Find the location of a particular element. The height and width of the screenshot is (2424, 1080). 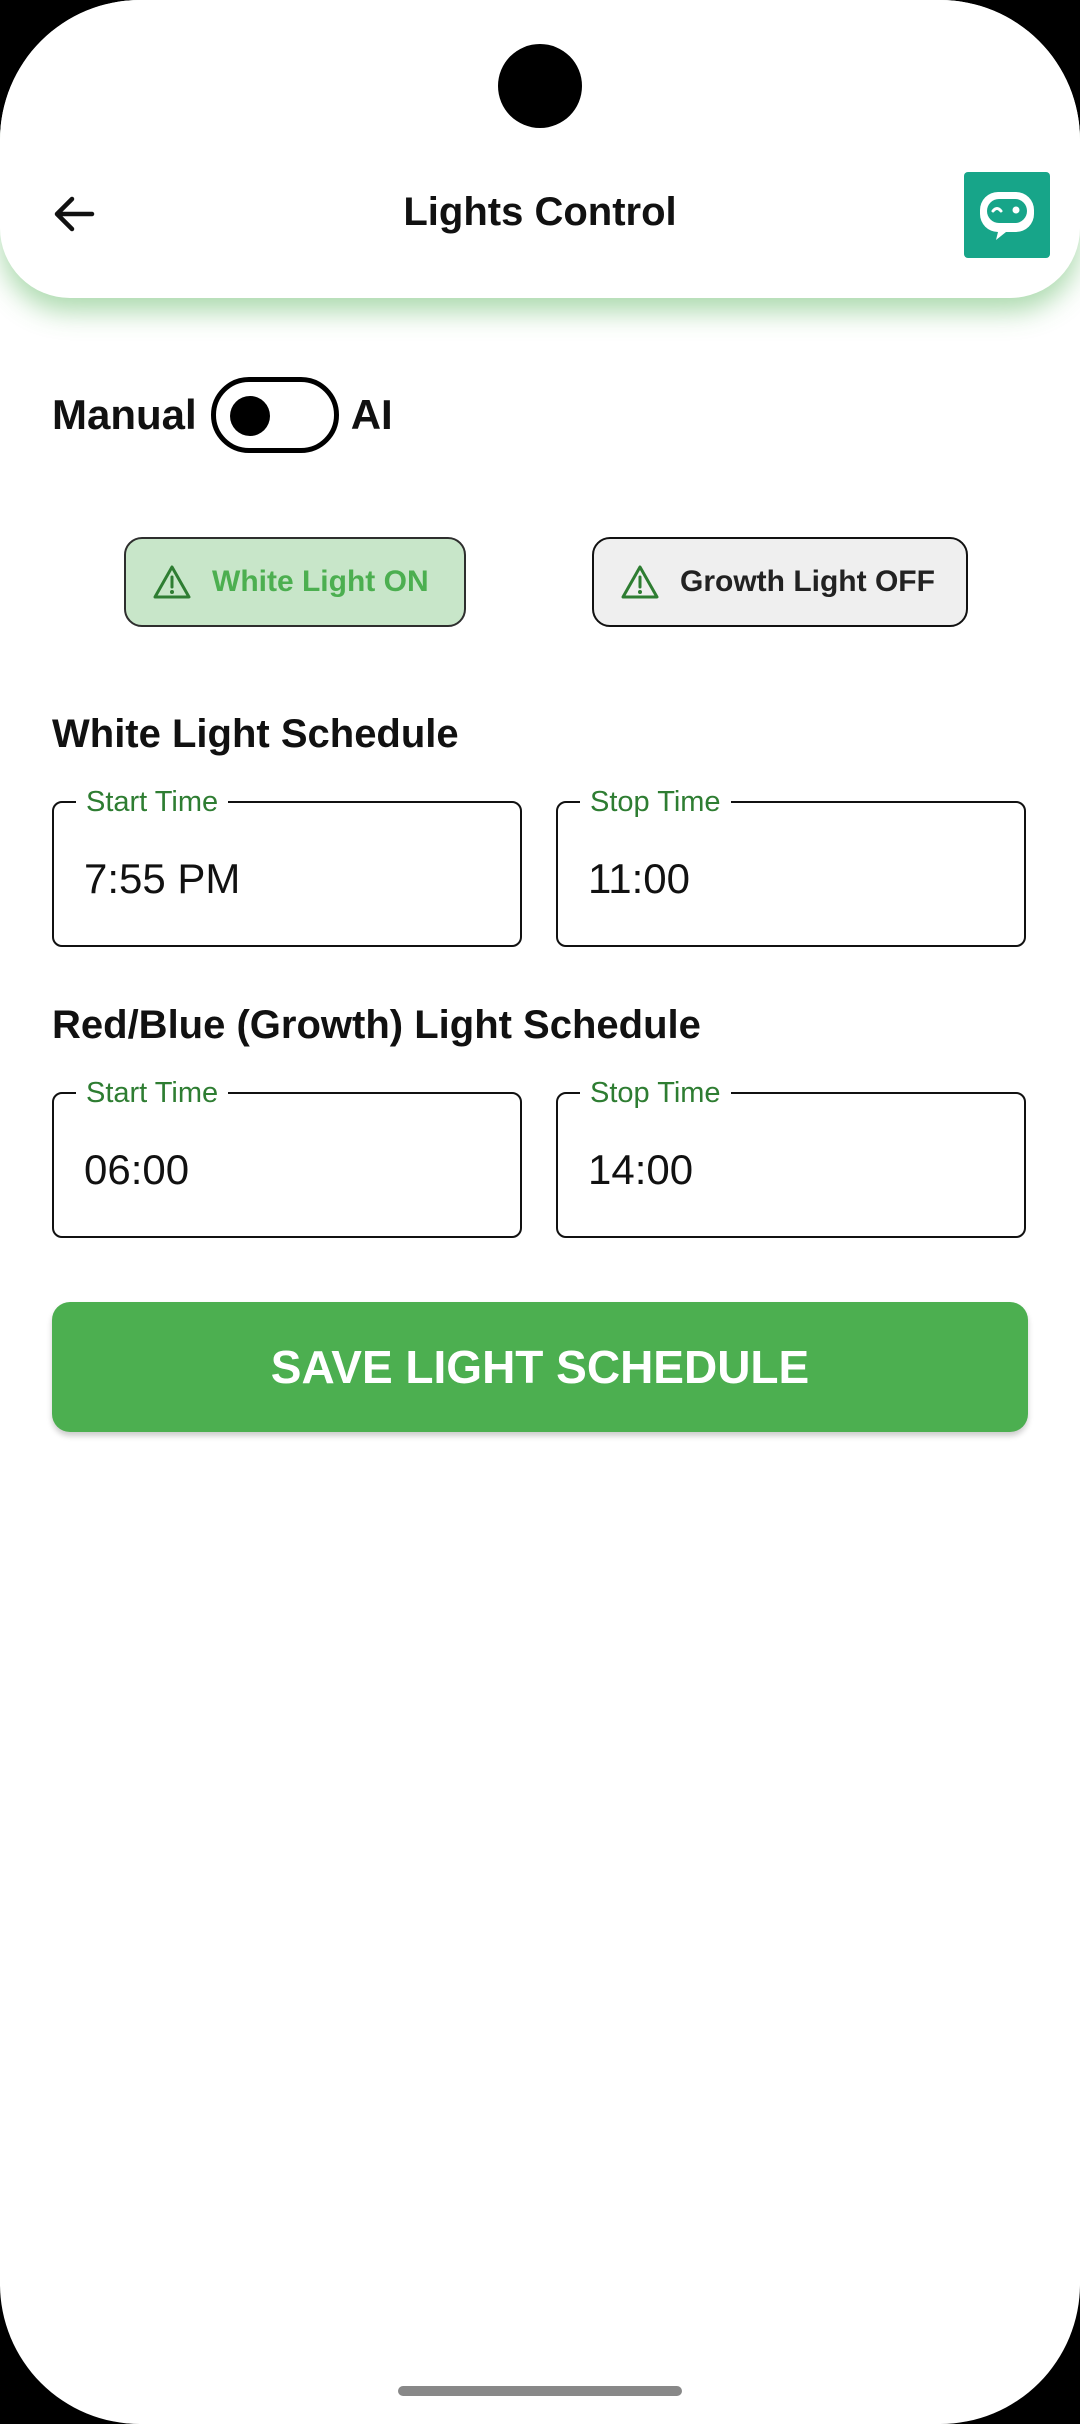

white-start-time-field: Start Time 7:55 PM is located at coordinates (287, 865).